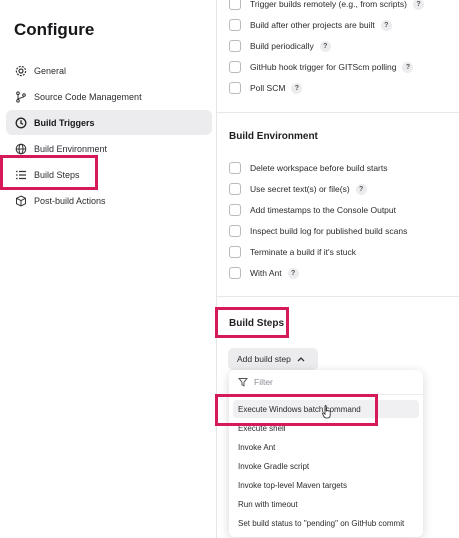 The width and height of the screenshot is (459, 538). What do you see at coordinates (109, 148) in the screenshot?
I see `sidebar-item-build-environment: Build Environment` at bounding box center [109, 148].